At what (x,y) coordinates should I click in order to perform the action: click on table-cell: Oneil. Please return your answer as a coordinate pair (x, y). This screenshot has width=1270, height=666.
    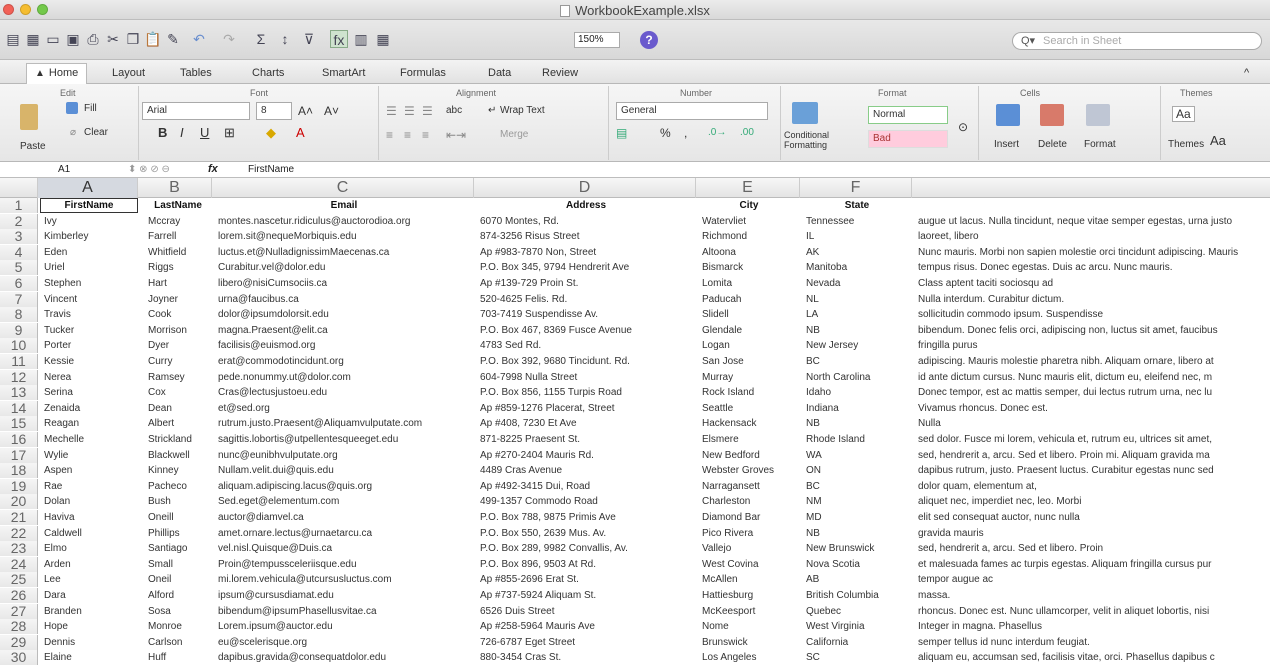
    Looking at the image, I should click on (180, 579).